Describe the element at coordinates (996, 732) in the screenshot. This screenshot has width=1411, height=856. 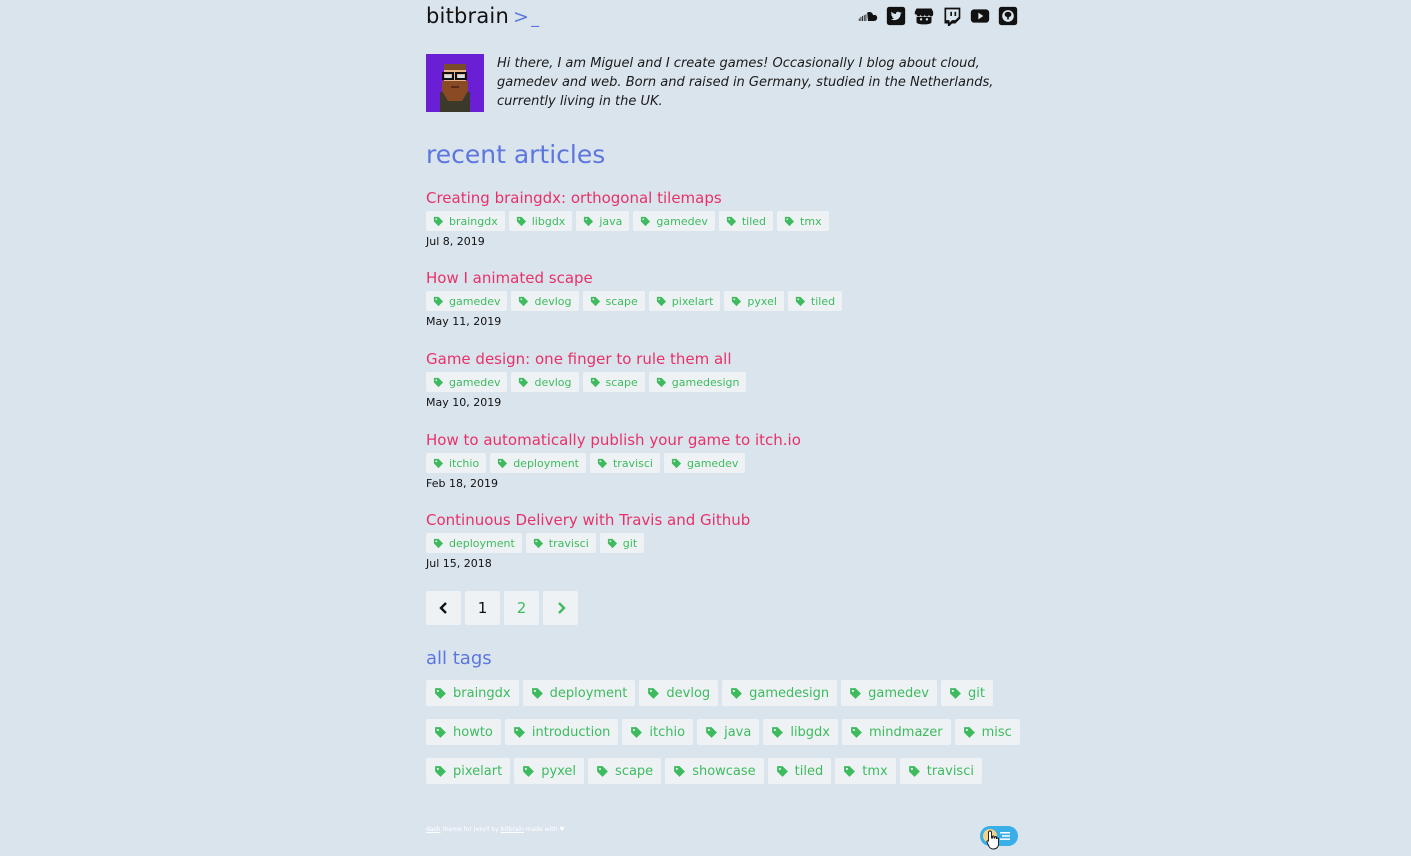
I see `tag-label: misc` at that location.